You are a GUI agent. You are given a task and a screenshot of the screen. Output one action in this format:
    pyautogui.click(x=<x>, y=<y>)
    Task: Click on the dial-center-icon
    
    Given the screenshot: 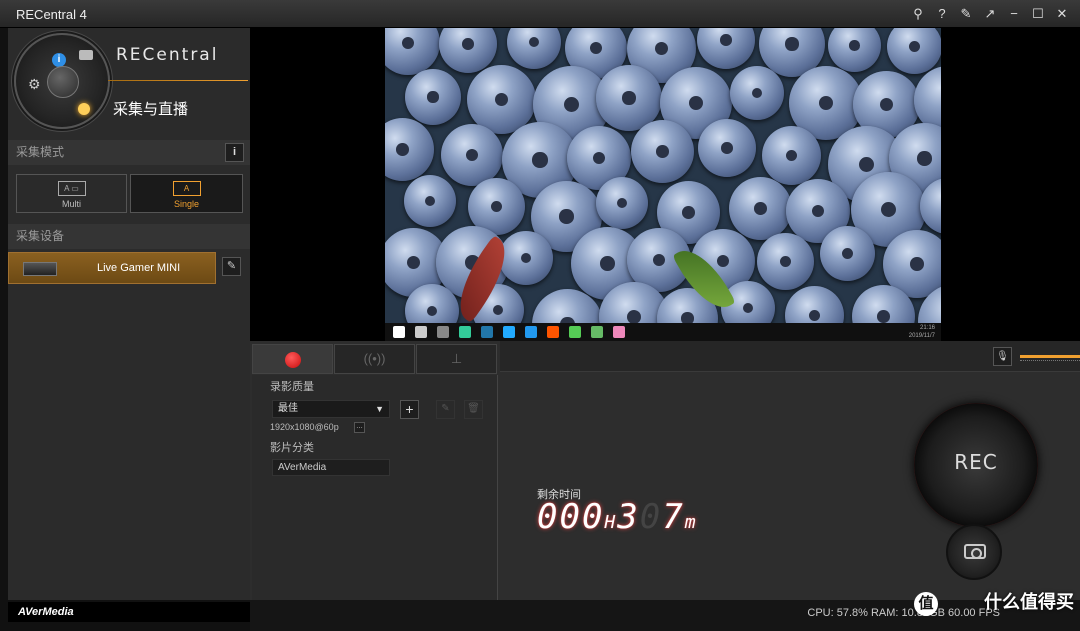 What is the action you would take?
    pyautogui.click(x=63, y=82)
    